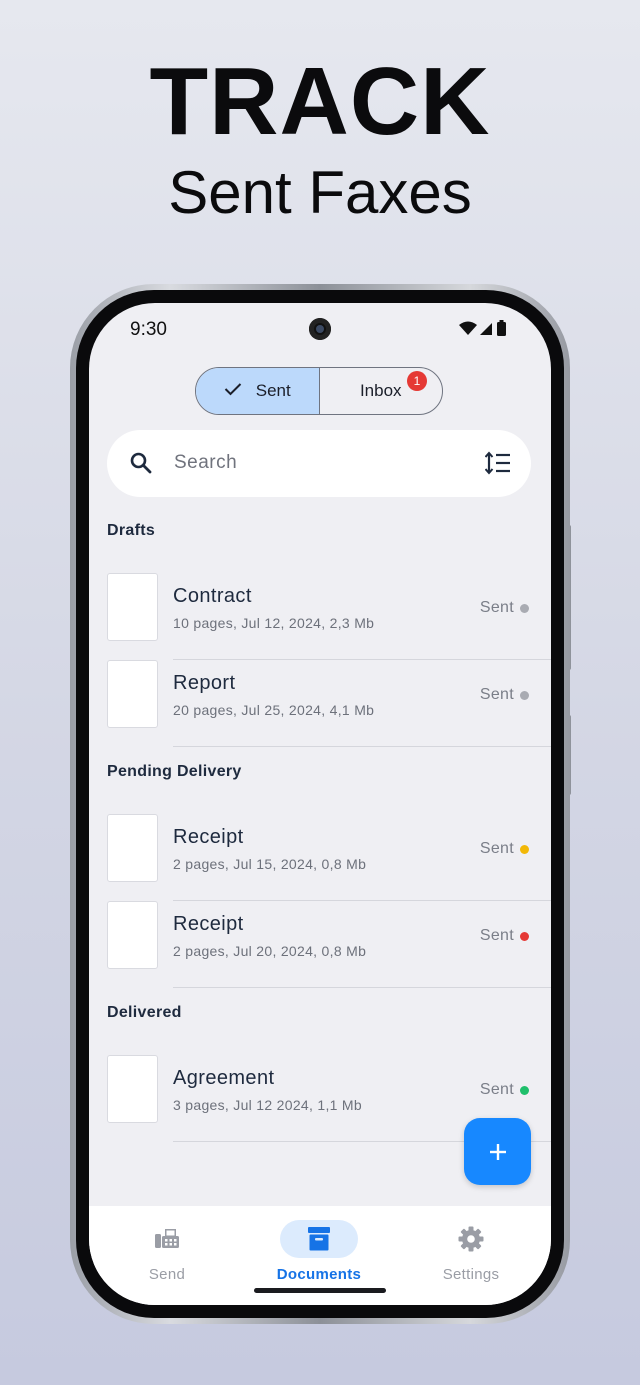  I want to click on front-camera, so click(320, 329).